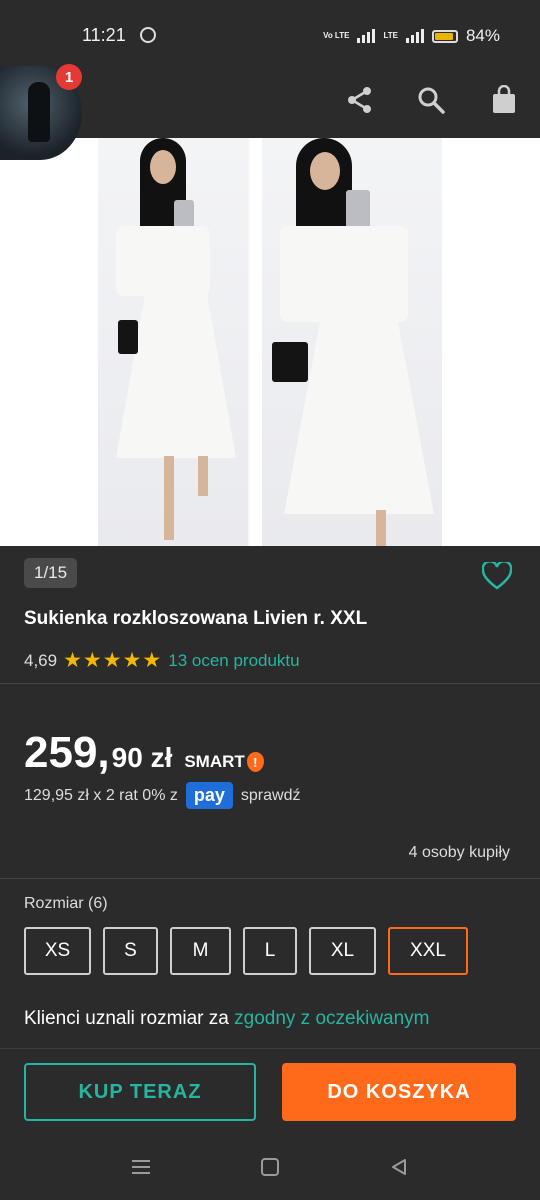 The width and height of the screenshot is (540, 1200). Describe the element at coordinates (270, 35) in the screenshot. I see `status-bar: 11:21 Vo LTE LTE 84%` at that location.